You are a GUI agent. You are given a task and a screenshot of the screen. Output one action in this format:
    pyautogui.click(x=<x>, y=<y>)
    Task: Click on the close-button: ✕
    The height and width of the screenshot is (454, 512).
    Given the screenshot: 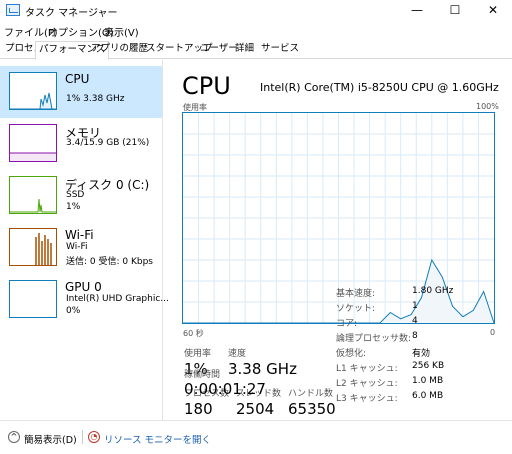 What is the action you would take?
    pyautogui.click(x=493, y=11)
    